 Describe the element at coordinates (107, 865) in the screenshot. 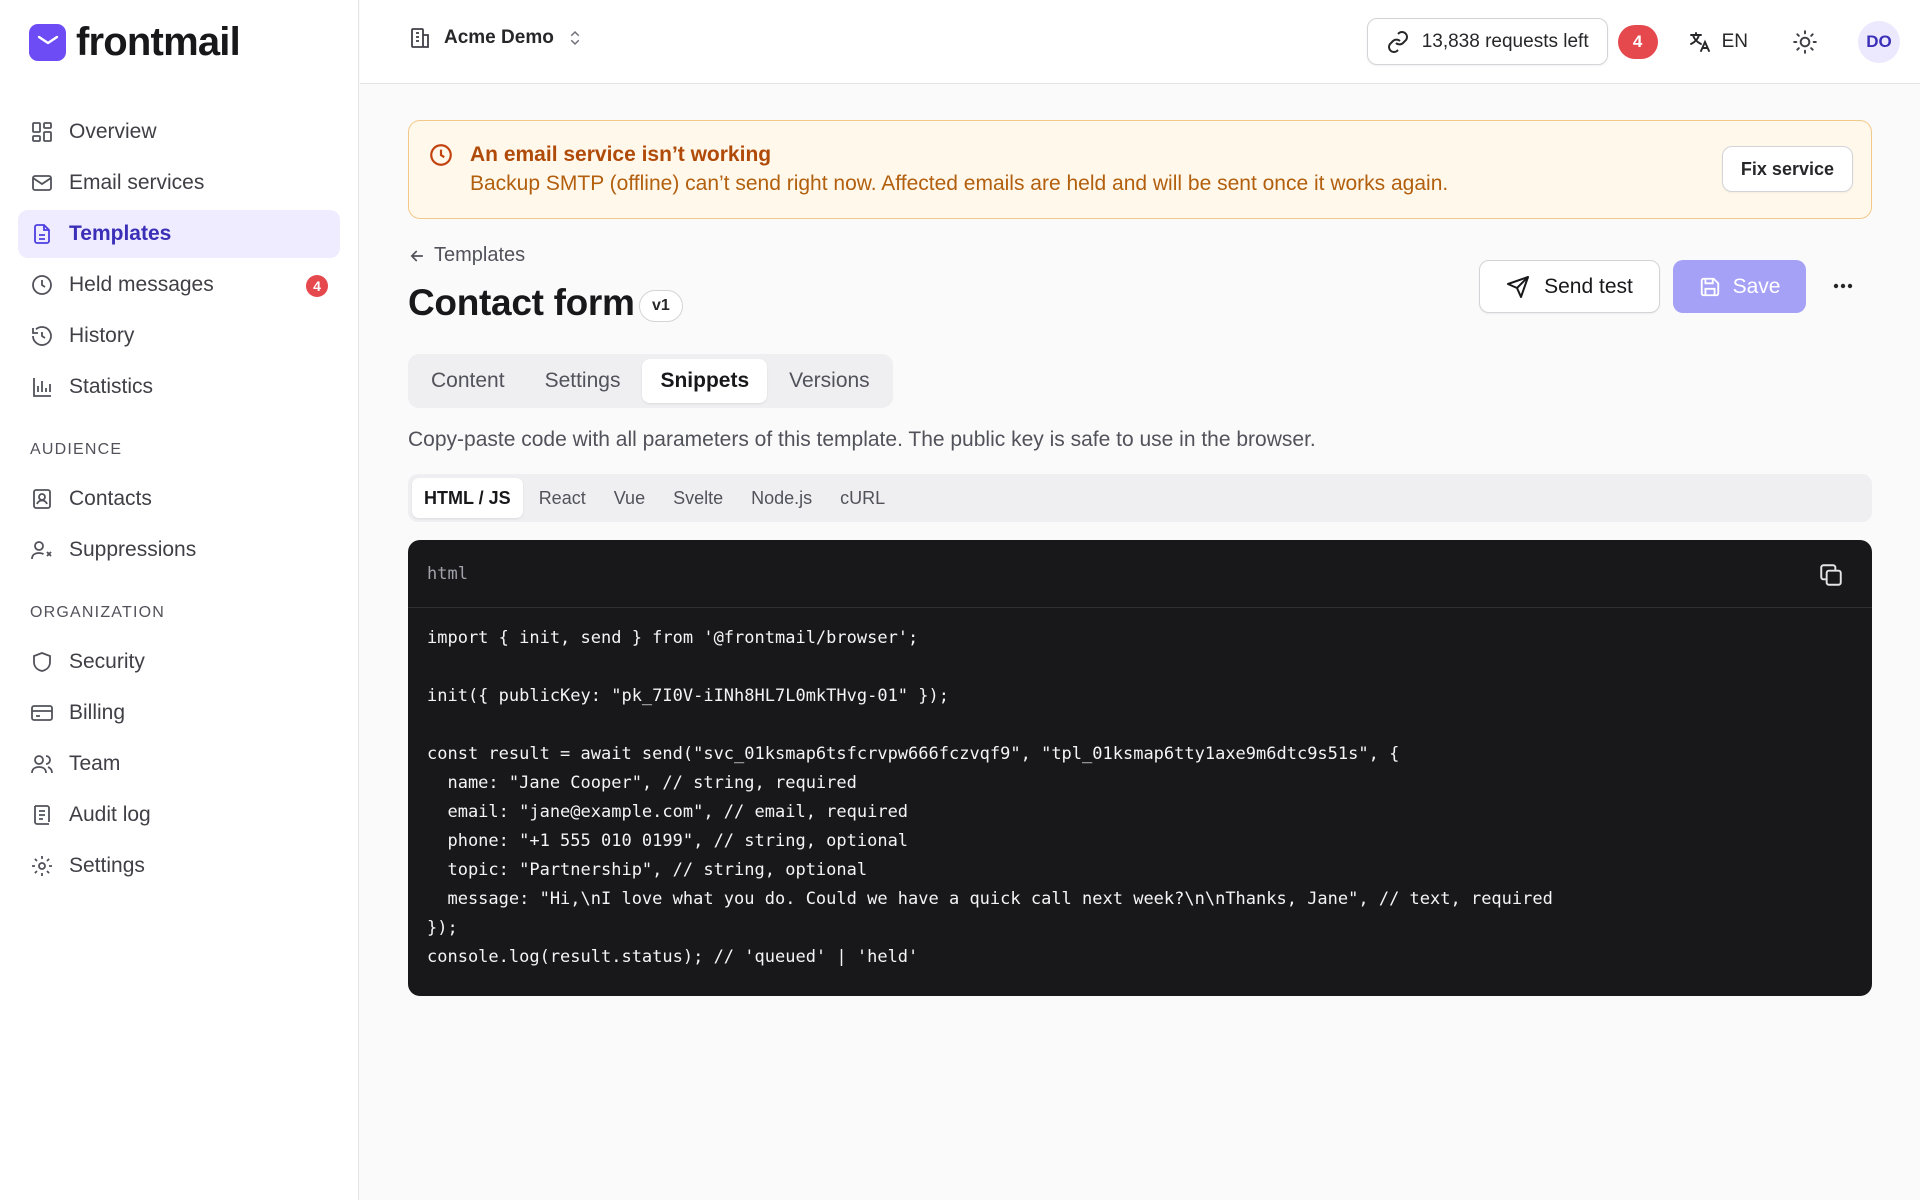

I see `sidebar-item-label: Settings` at that location.